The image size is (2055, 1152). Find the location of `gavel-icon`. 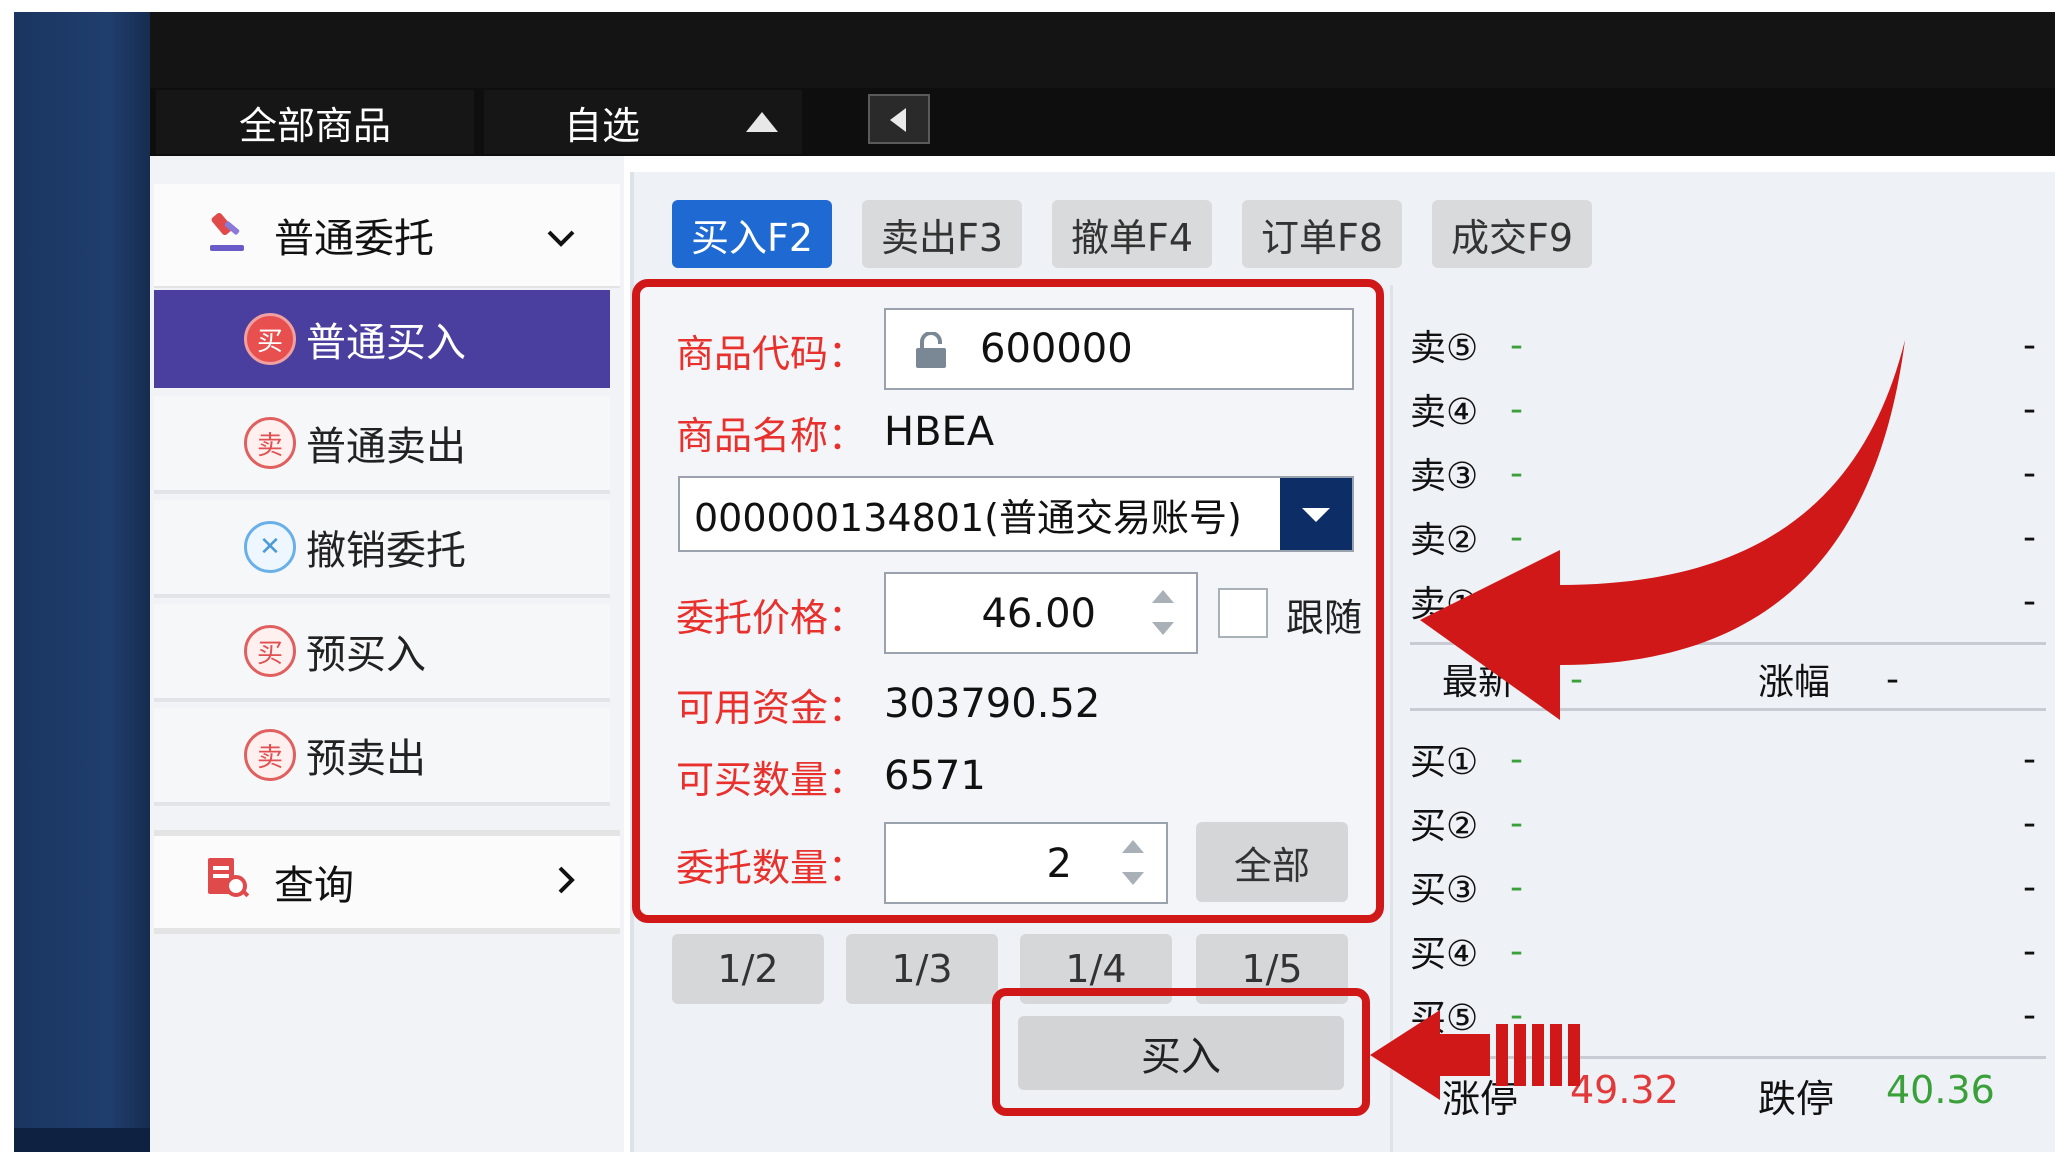

gavel-icon is located at coordinates (227, 235).